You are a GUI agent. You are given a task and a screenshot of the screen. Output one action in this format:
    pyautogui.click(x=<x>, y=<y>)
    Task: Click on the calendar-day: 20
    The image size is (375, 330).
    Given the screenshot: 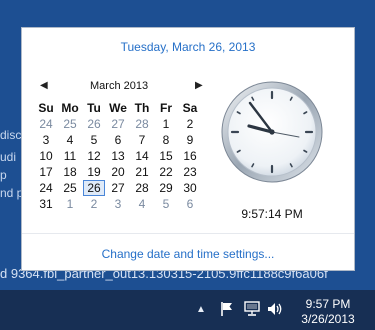 What is the action you would take?
    pyautogui.click(x=118, y=172)
    